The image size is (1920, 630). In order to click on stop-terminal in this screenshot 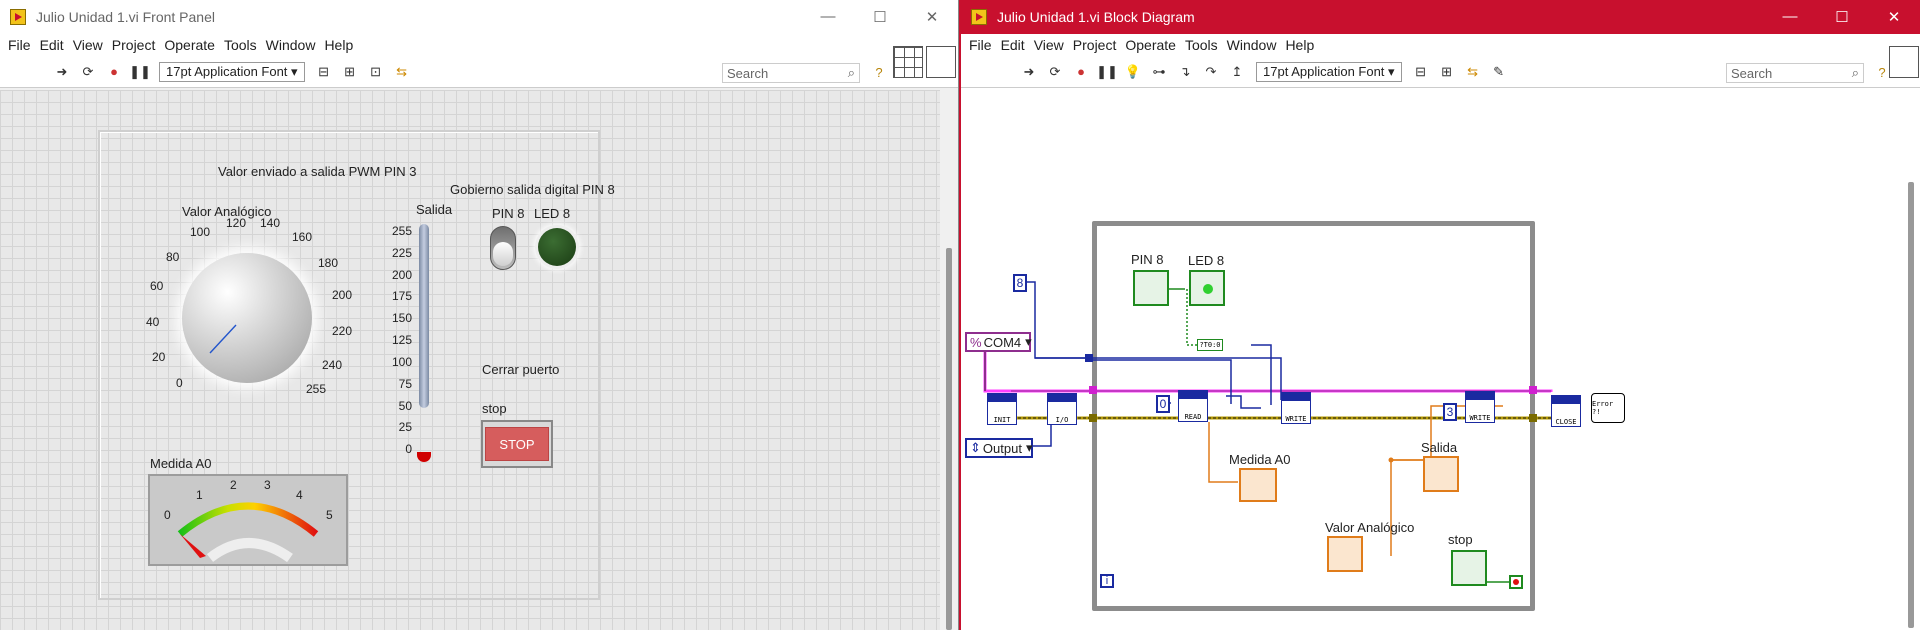, I will do `click(1469, 568)`.